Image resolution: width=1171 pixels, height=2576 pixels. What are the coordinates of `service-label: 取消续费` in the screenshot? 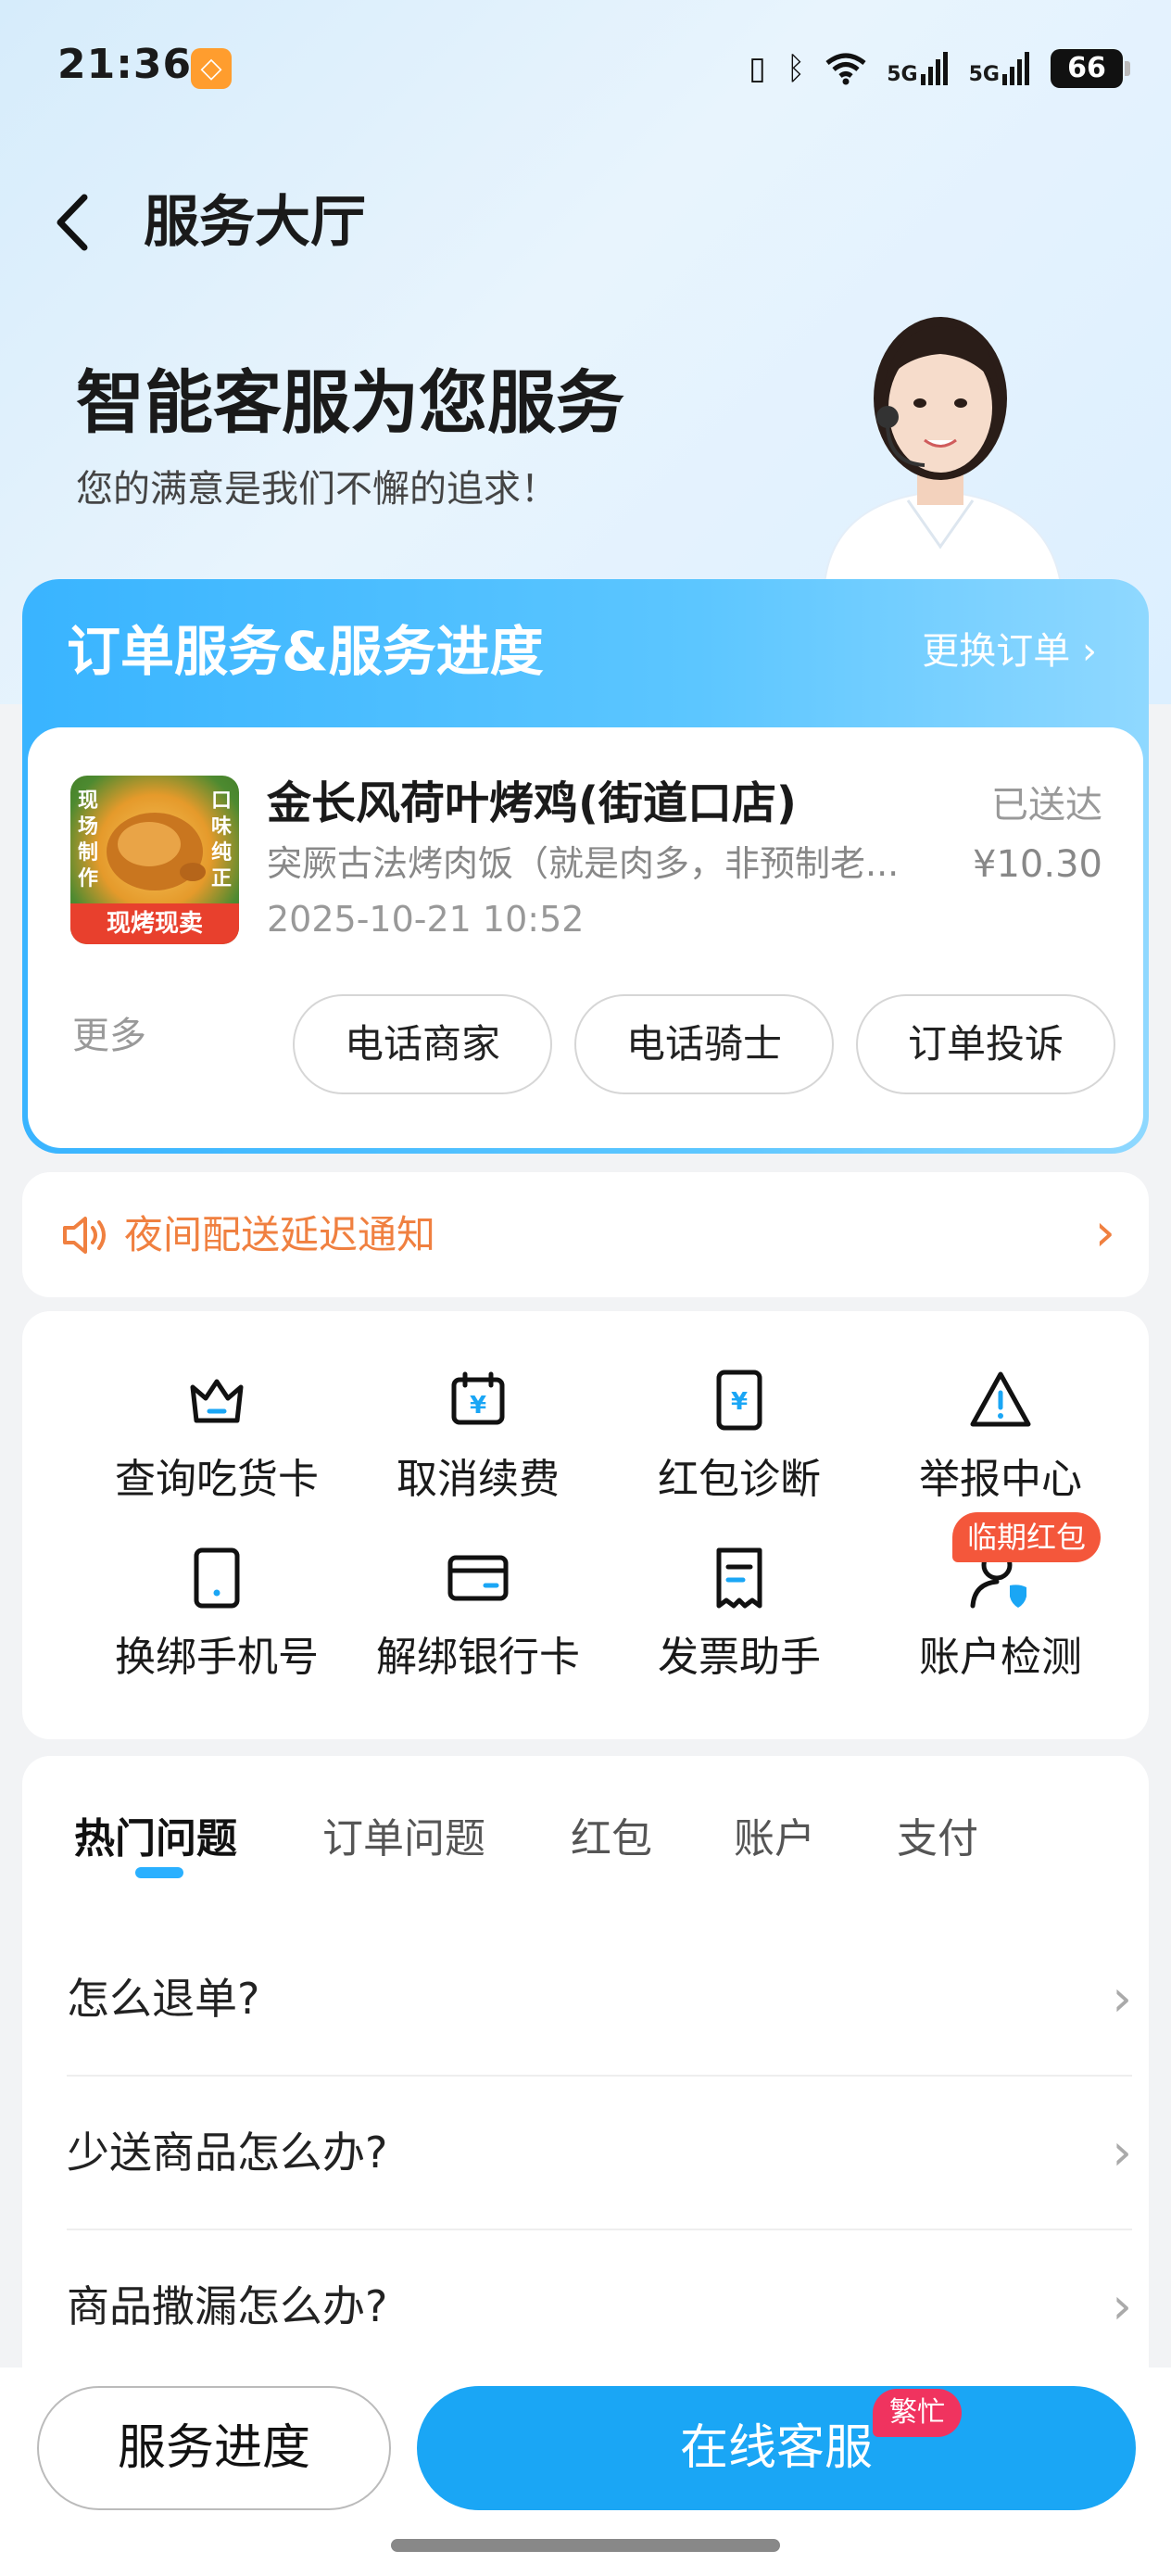 It's located at (479, 1479).